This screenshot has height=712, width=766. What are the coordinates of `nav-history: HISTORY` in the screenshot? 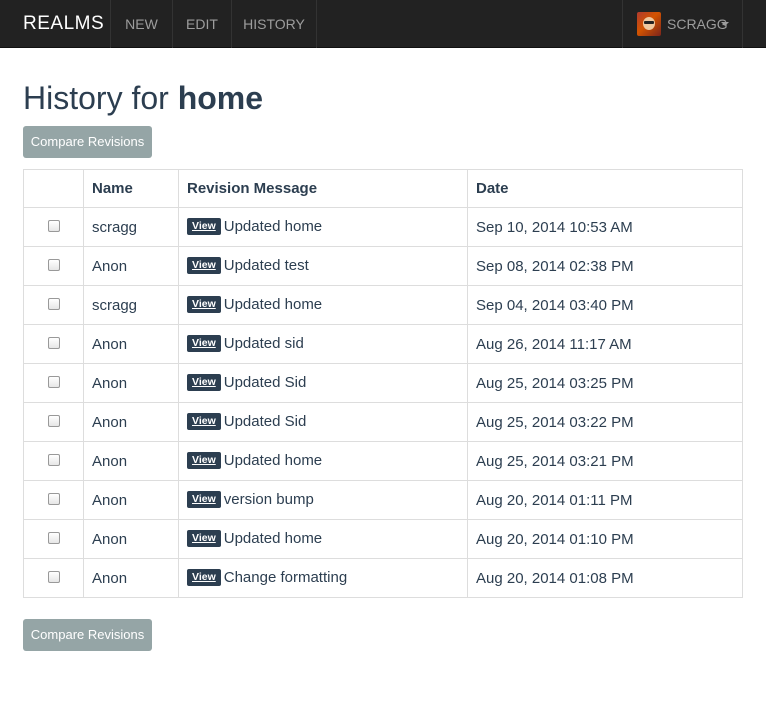 It's located at (274, 24).